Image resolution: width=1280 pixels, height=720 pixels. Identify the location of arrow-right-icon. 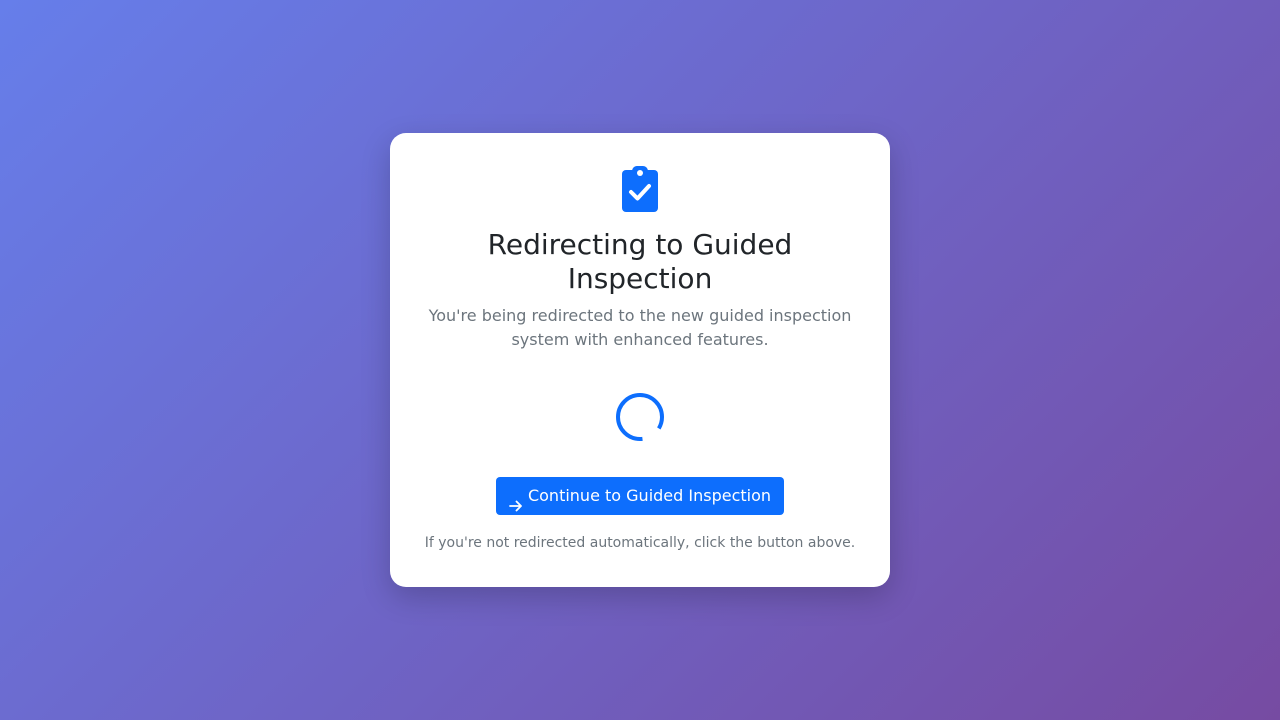
(516, 500).